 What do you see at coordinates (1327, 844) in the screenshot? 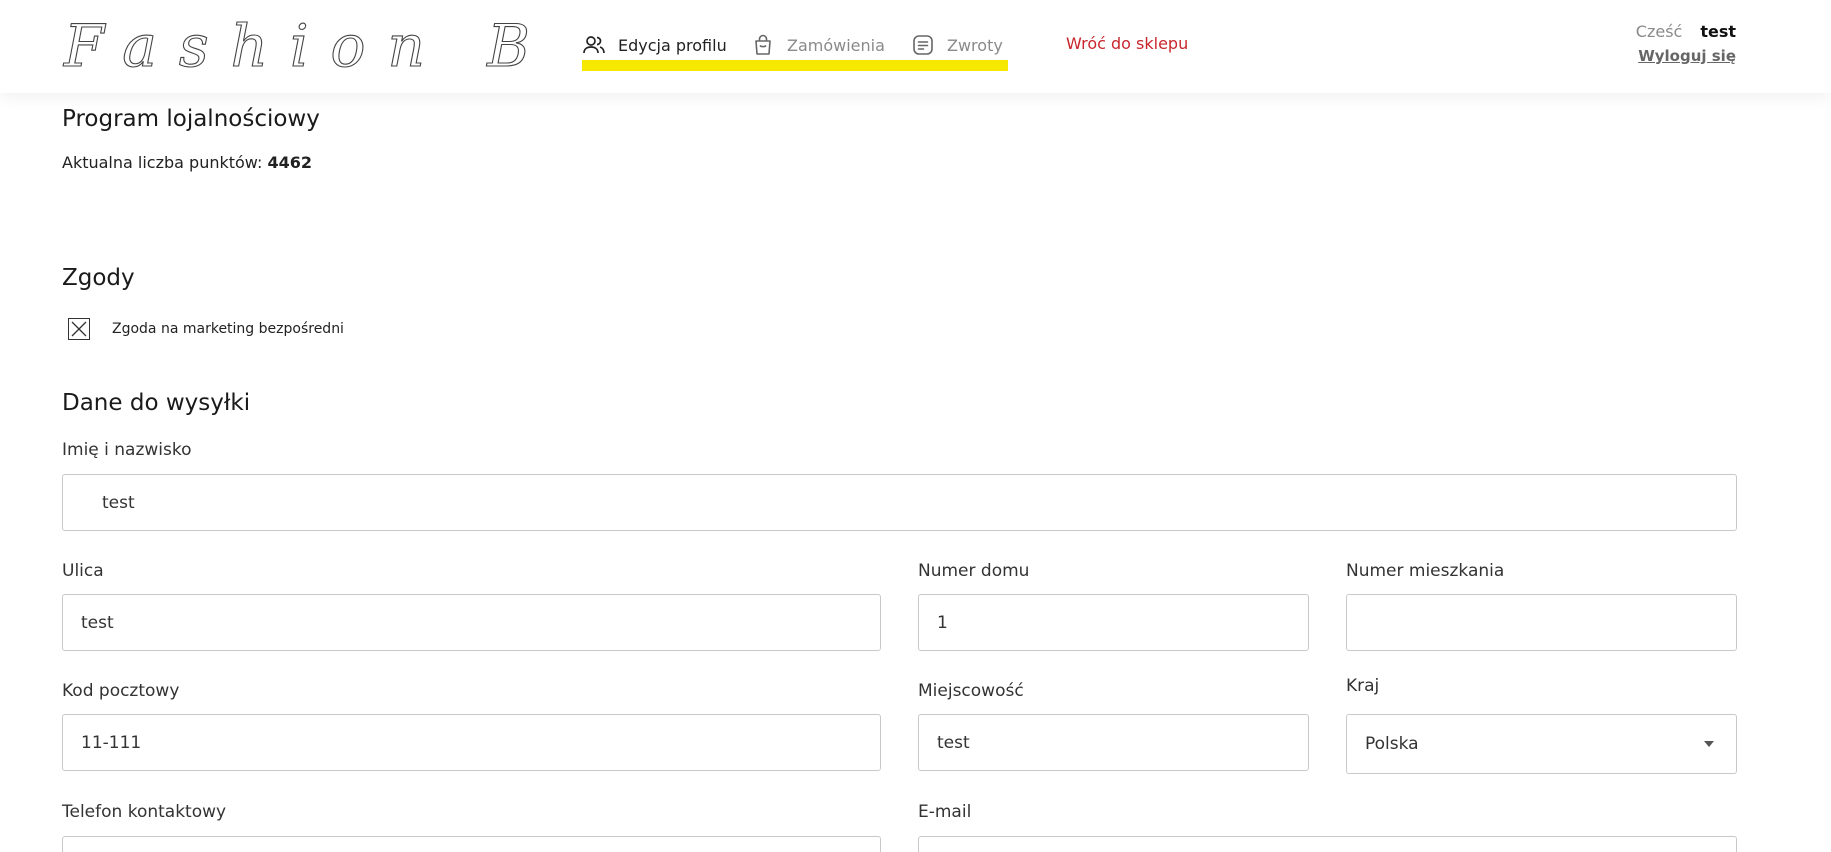
I see `email-input` at bounding box center [1327, 844].